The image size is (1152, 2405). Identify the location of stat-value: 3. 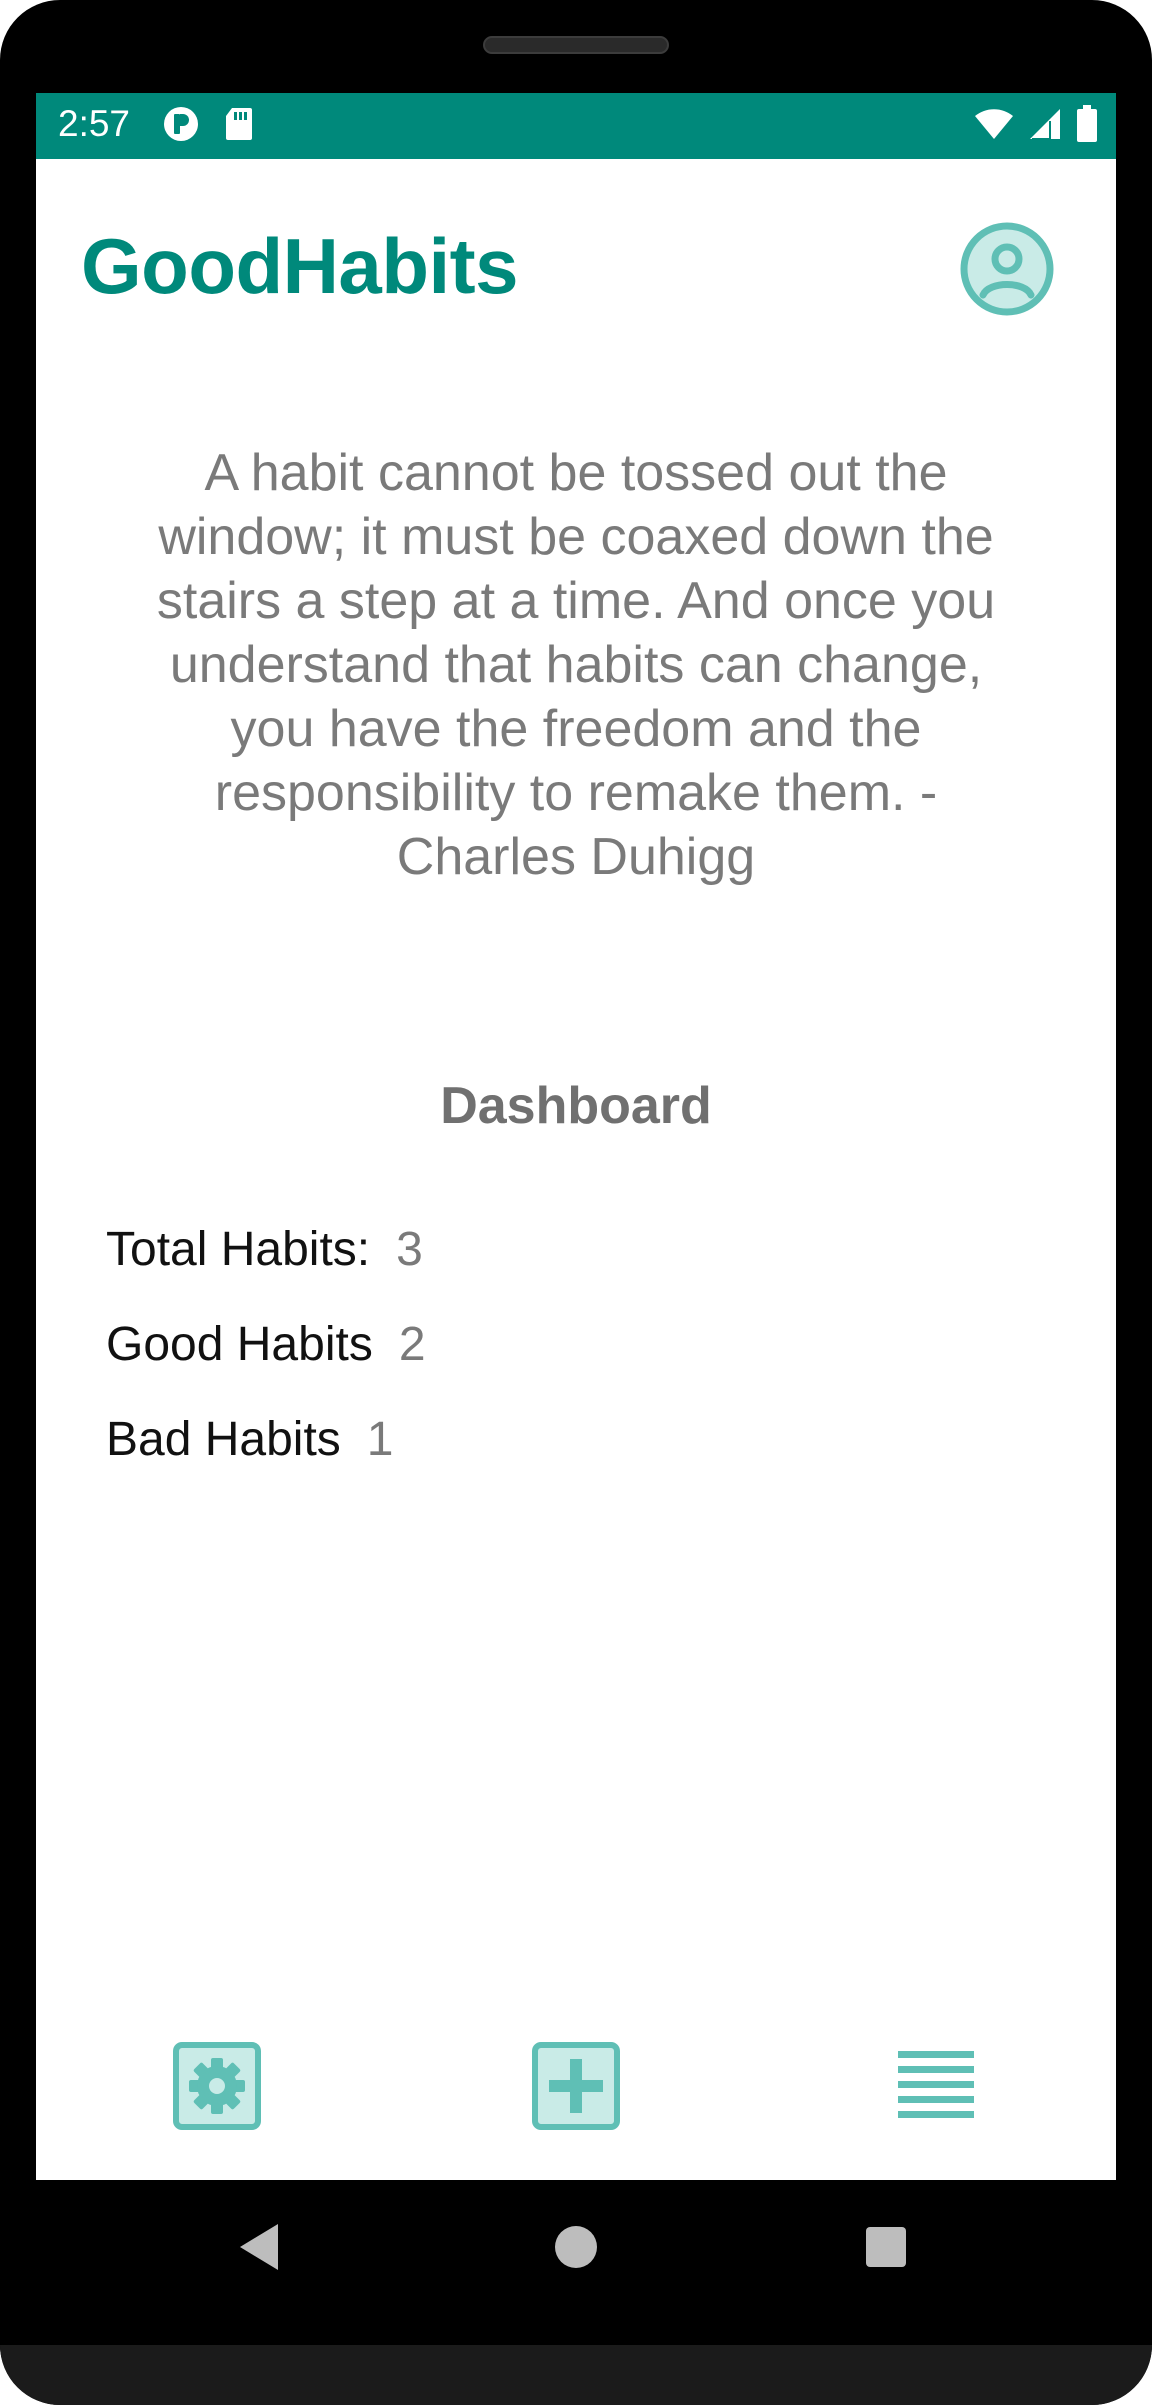
(409, 1249).